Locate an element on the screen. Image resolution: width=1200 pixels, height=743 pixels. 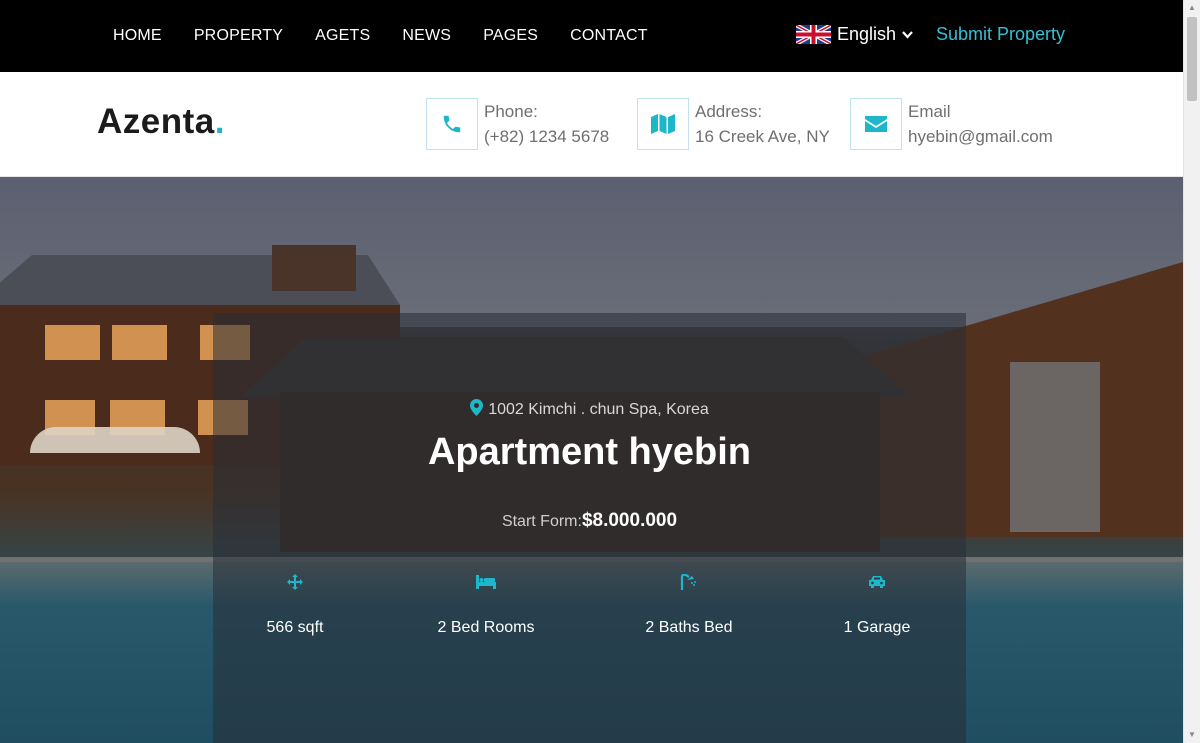
feature-baths: 2 Baths Bed is located at coordinates (689, 604).